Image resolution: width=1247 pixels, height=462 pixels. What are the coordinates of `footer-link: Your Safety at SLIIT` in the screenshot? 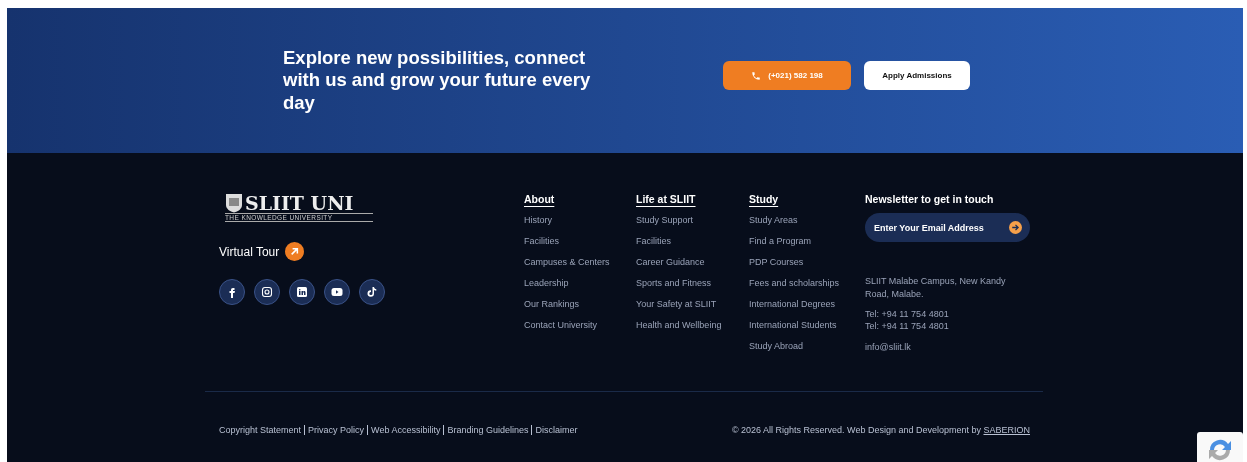 It's located at (692, 309).